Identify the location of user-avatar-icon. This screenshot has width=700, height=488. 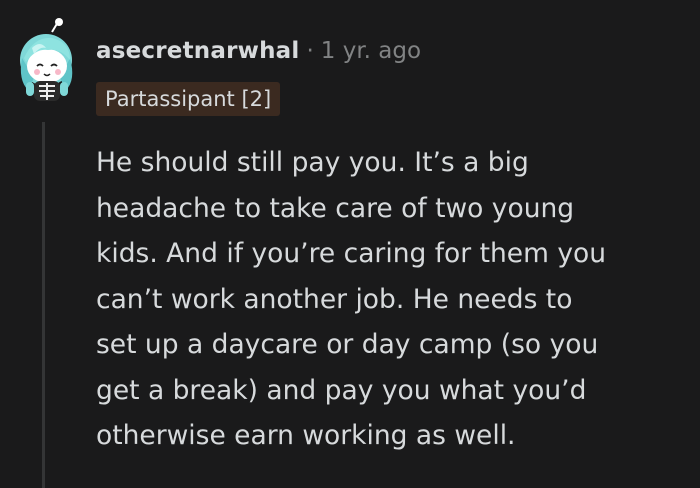
(48, 61).